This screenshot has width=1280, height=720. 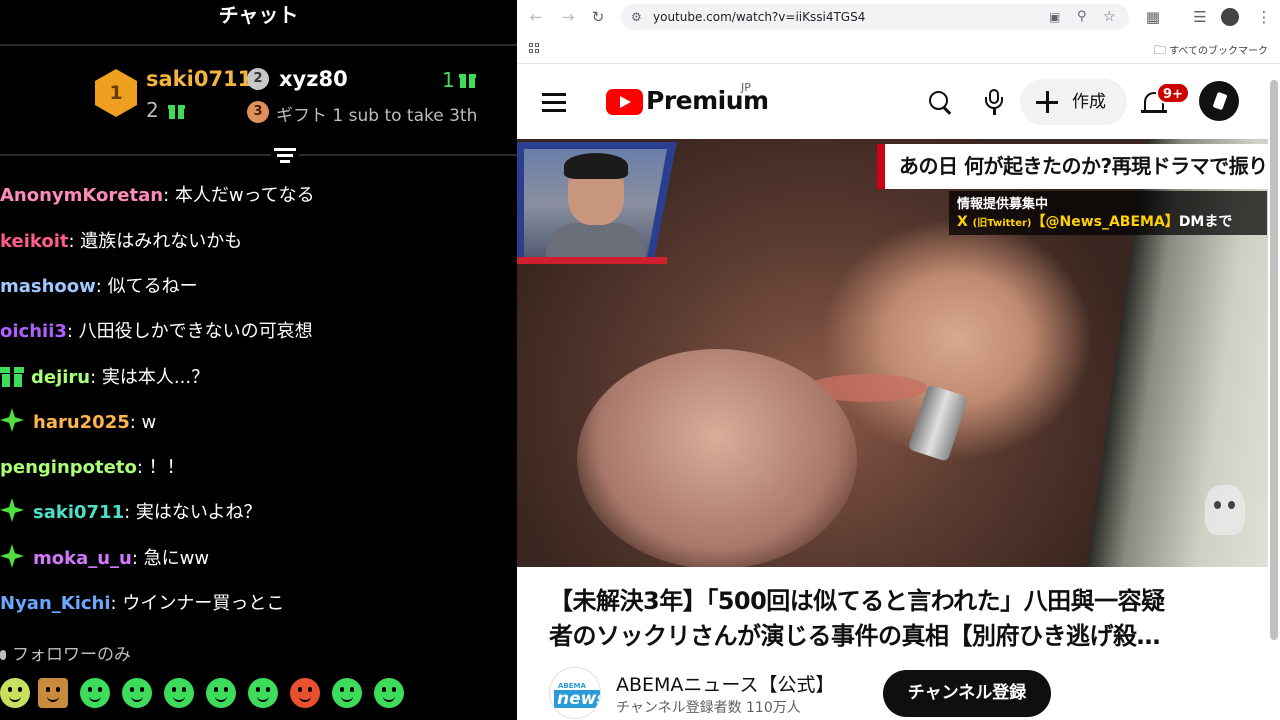 What do you see at coordinates (143, 422) in the screenshot?
I see `chat-text: : w` at bounding box center [143, 422].